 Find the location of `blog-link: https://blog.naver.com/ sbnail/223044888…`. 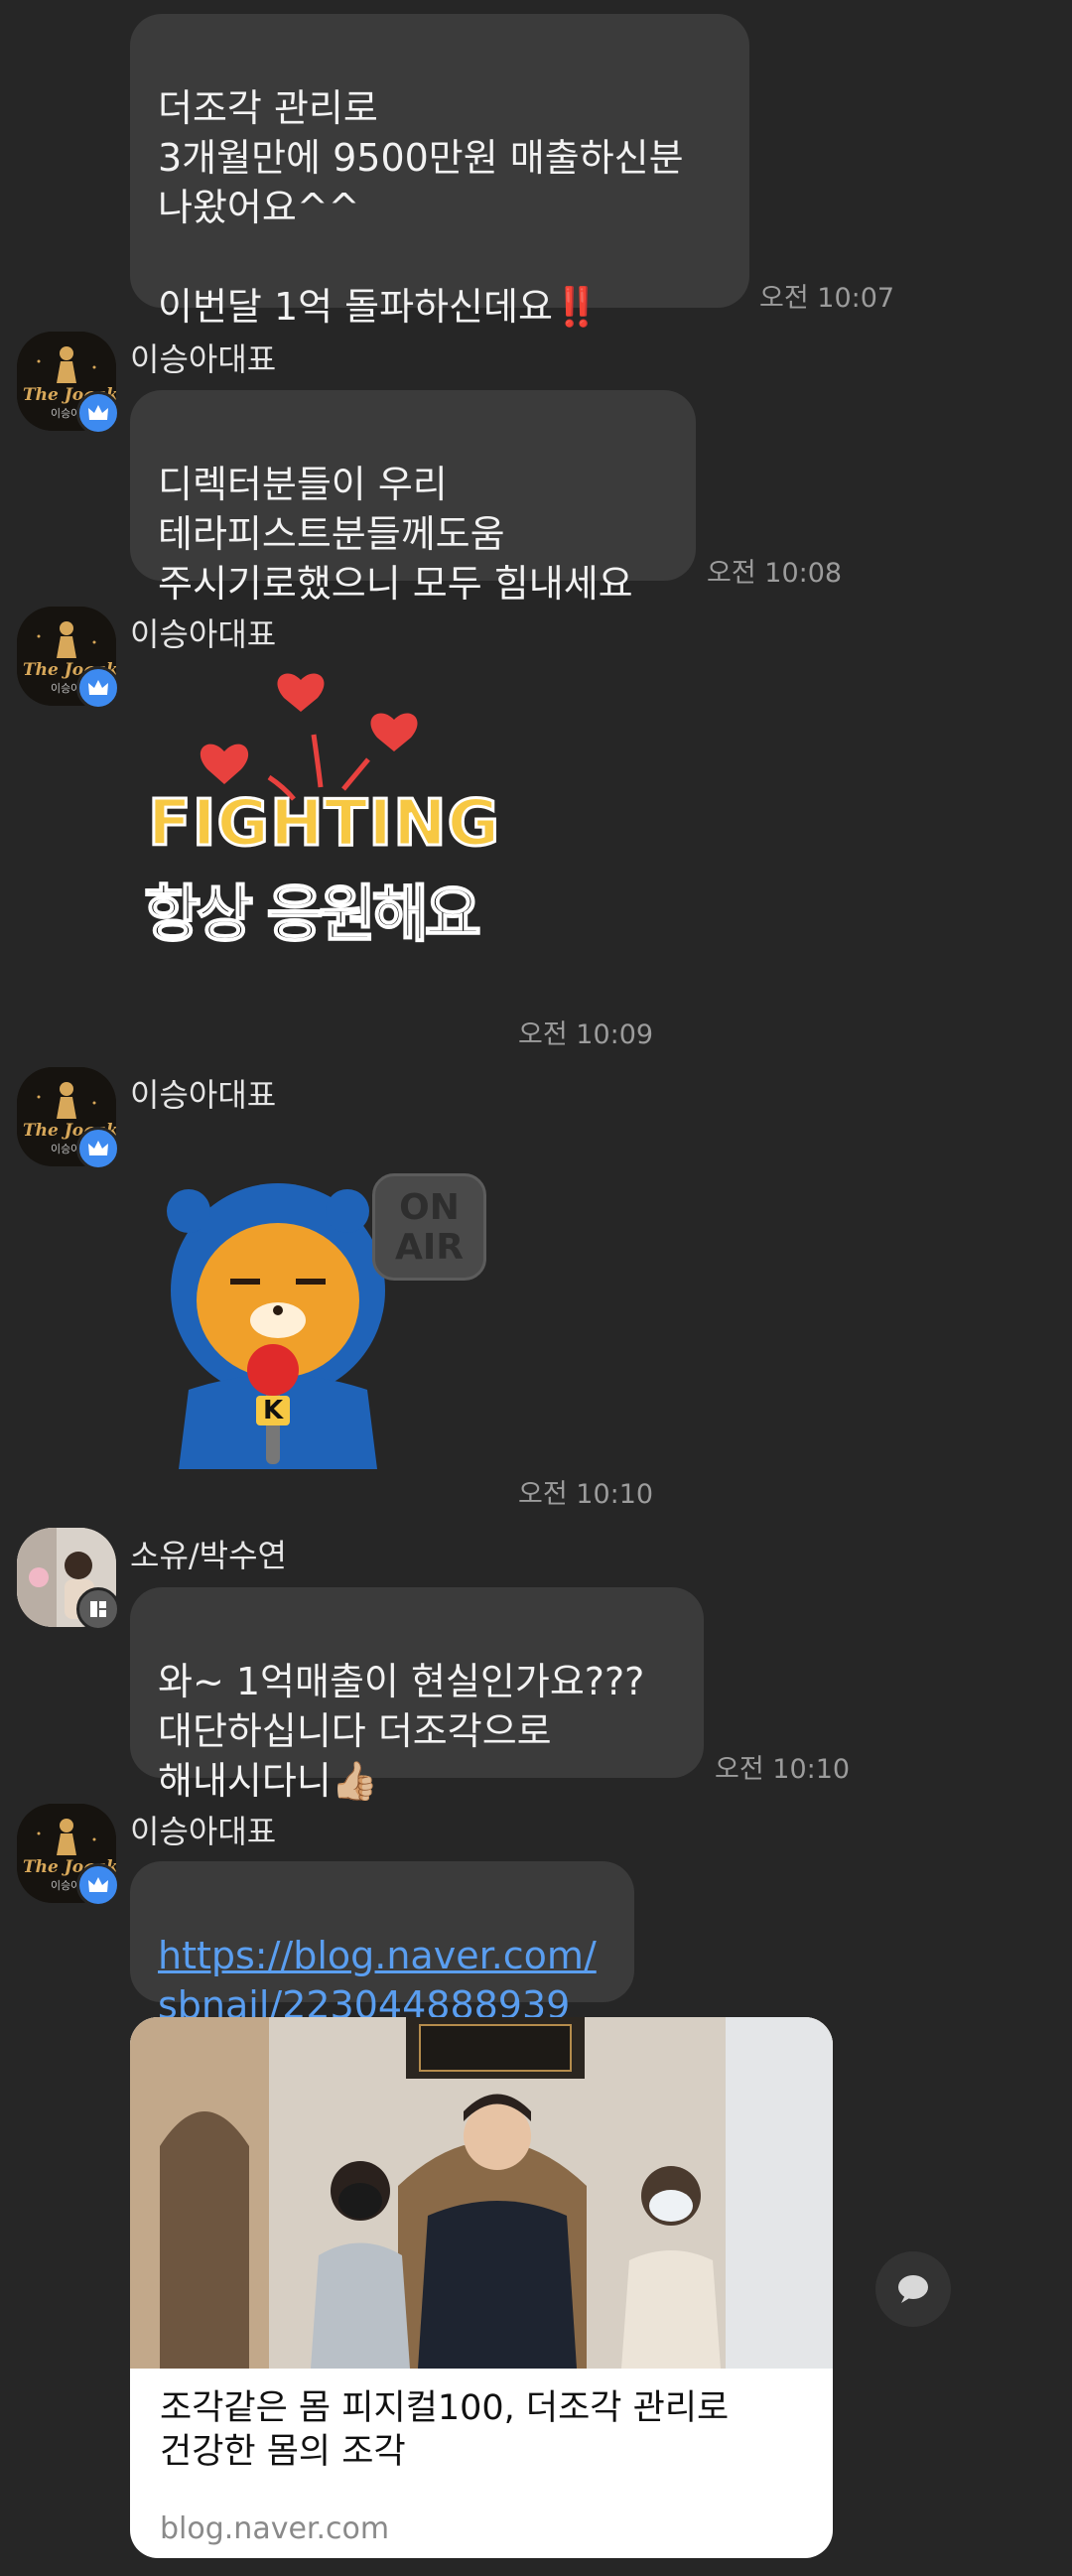

blog-link: https://blog.naver.com/ sbnail/223044888… is located at coordinates (377, 1980).